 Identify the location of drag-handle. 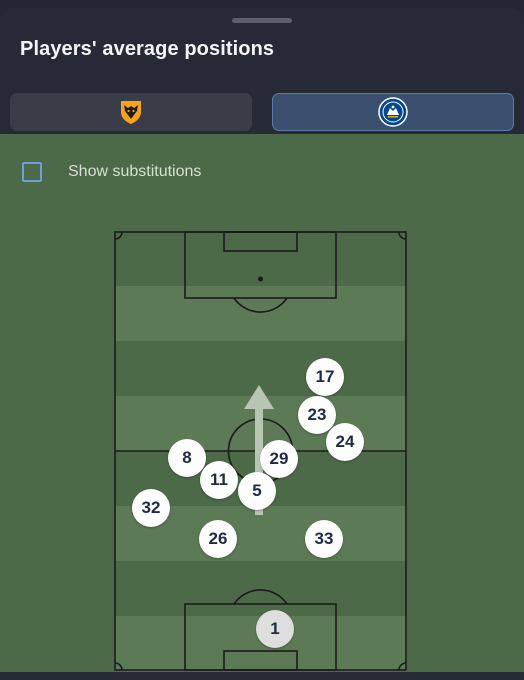
(262, 20).